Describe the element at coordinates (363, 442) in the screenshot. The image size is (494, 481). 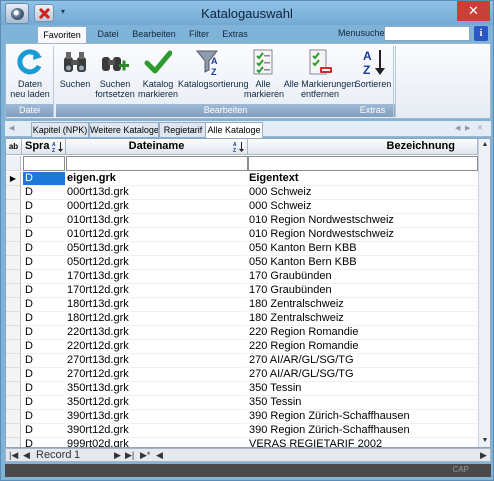
I see `cell-bezeichnung: VERAS REGIETARIF 2002` at that location.